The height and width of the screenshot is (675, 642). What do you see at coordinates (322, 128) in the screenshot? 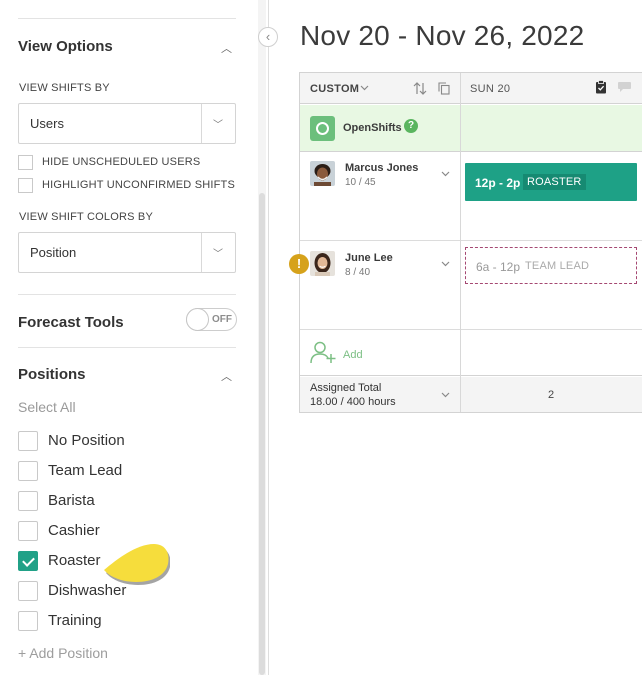
I see `openshifts-logo-icon` at bounding box center [322, 128].